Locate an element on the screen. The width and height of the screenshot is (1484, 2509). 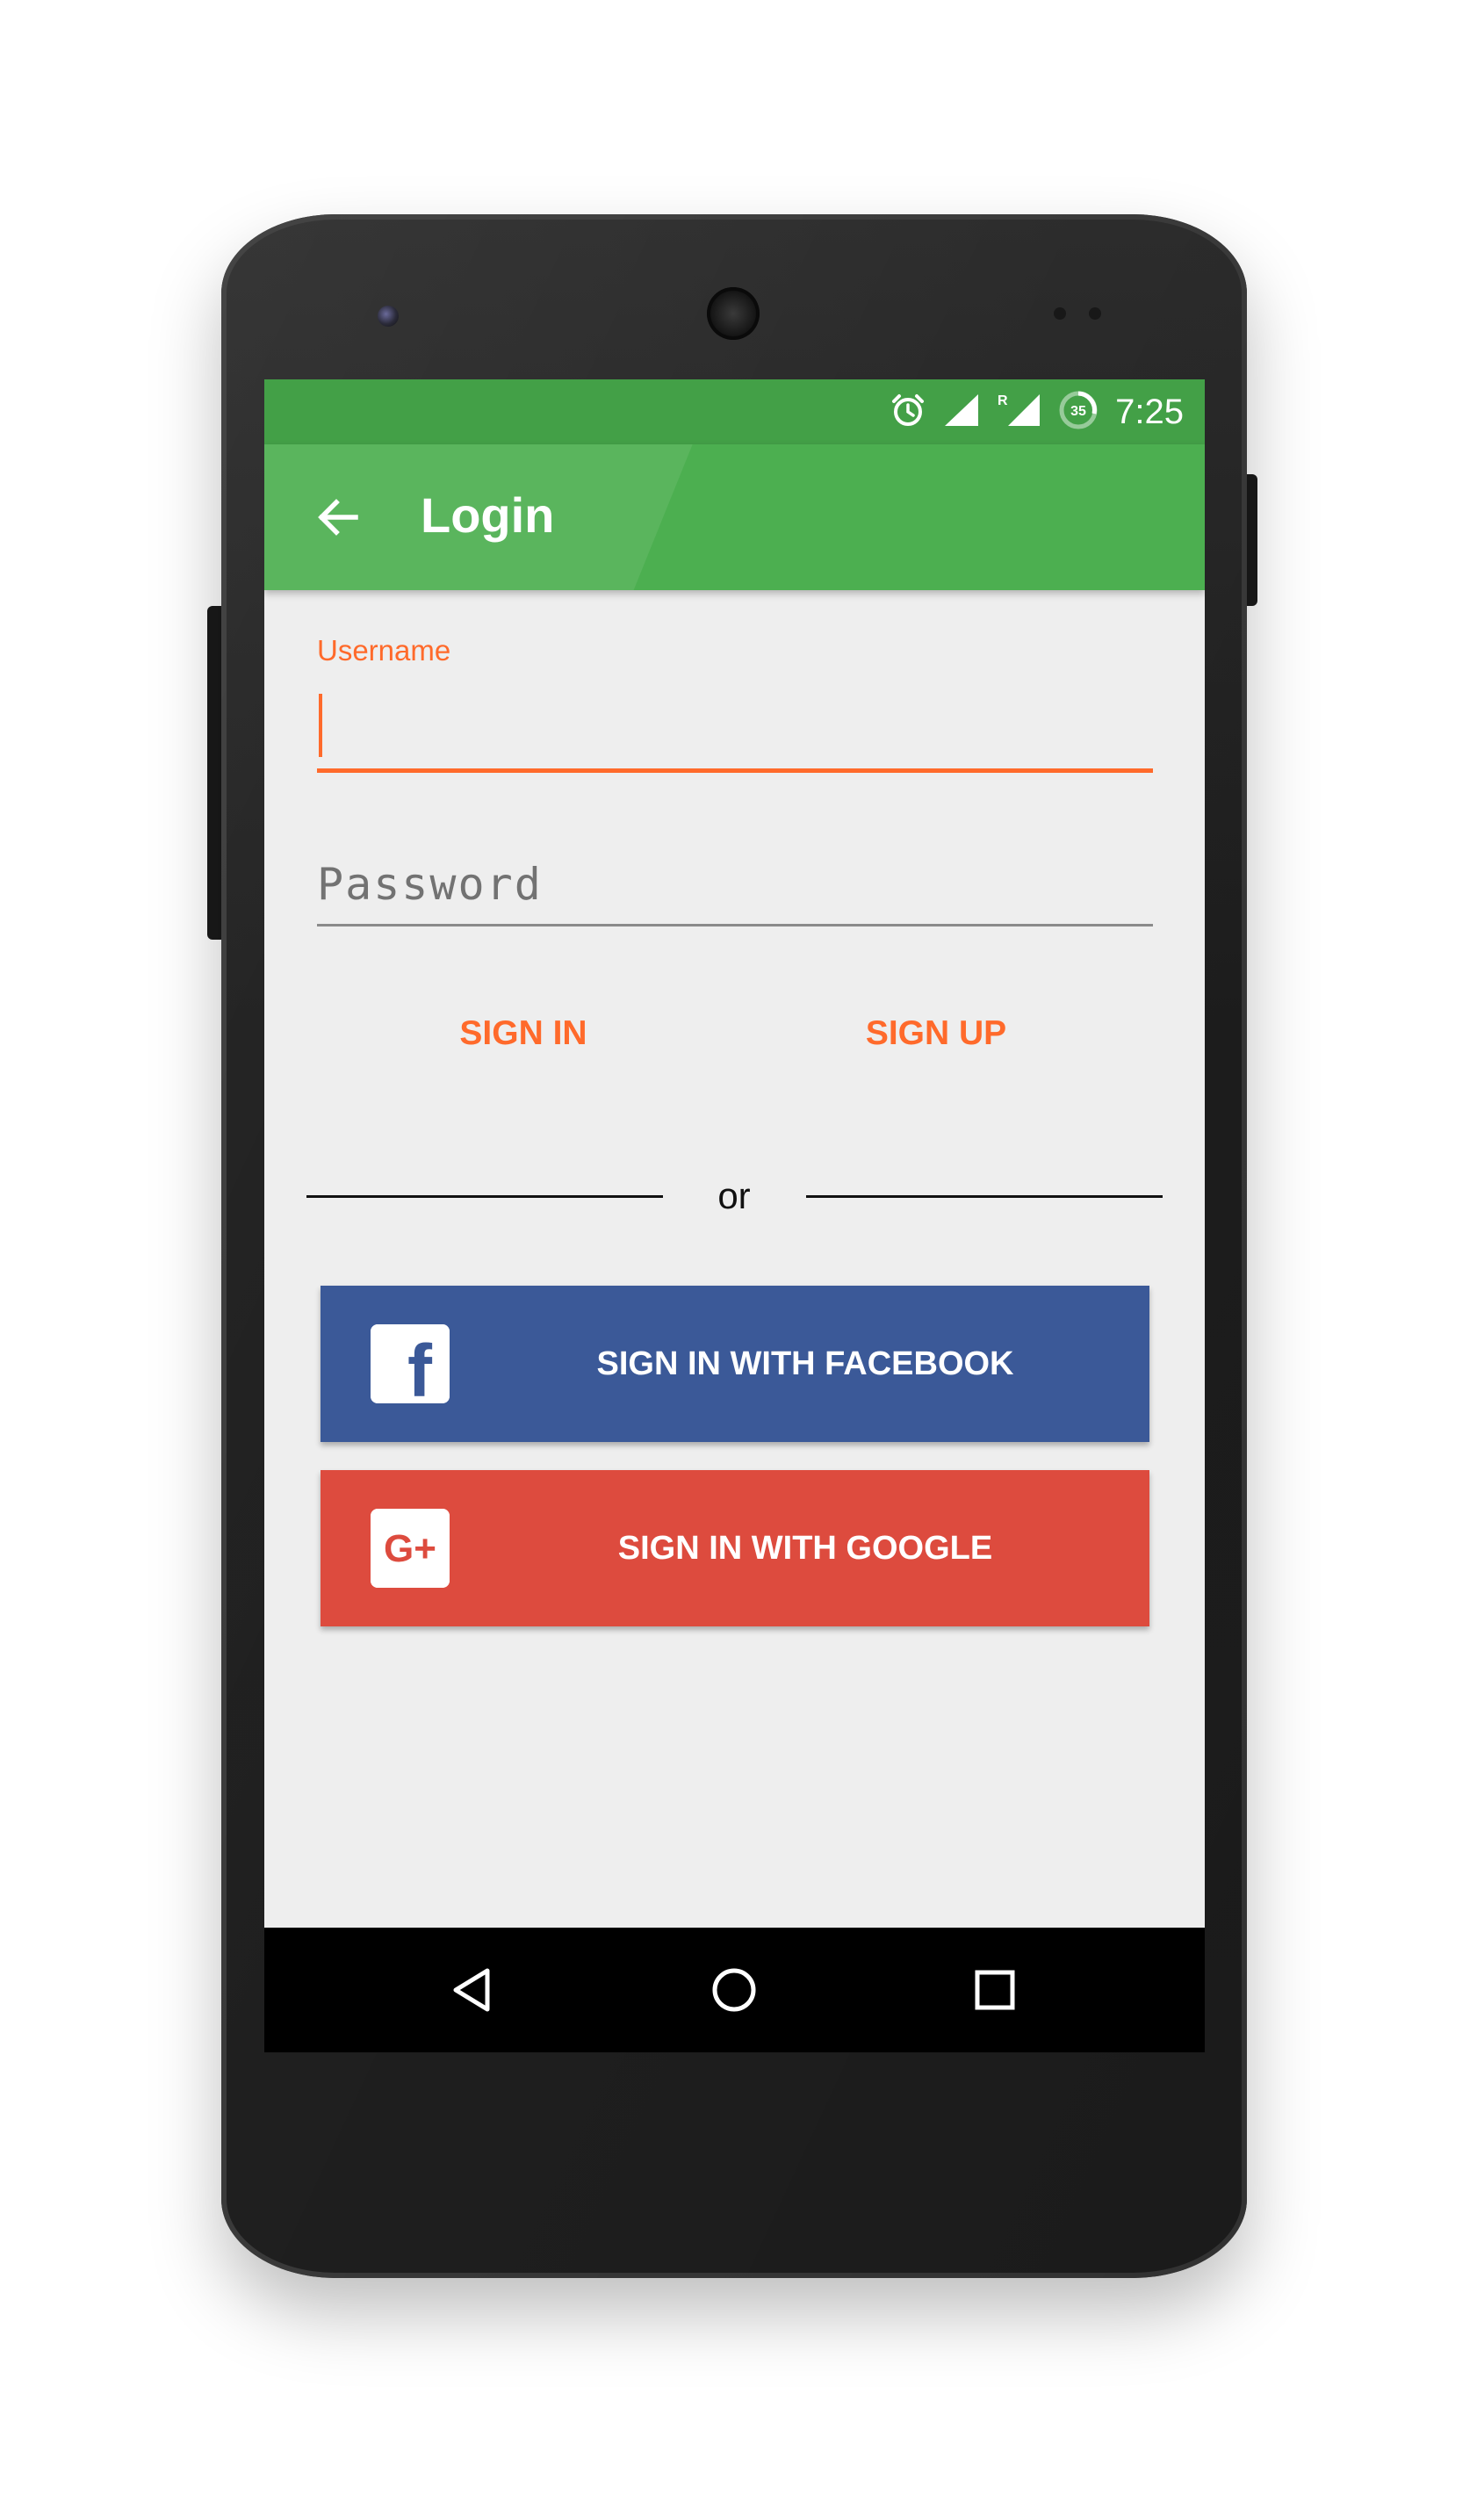
nav-home-icon is located at coordinates (734, 1990).